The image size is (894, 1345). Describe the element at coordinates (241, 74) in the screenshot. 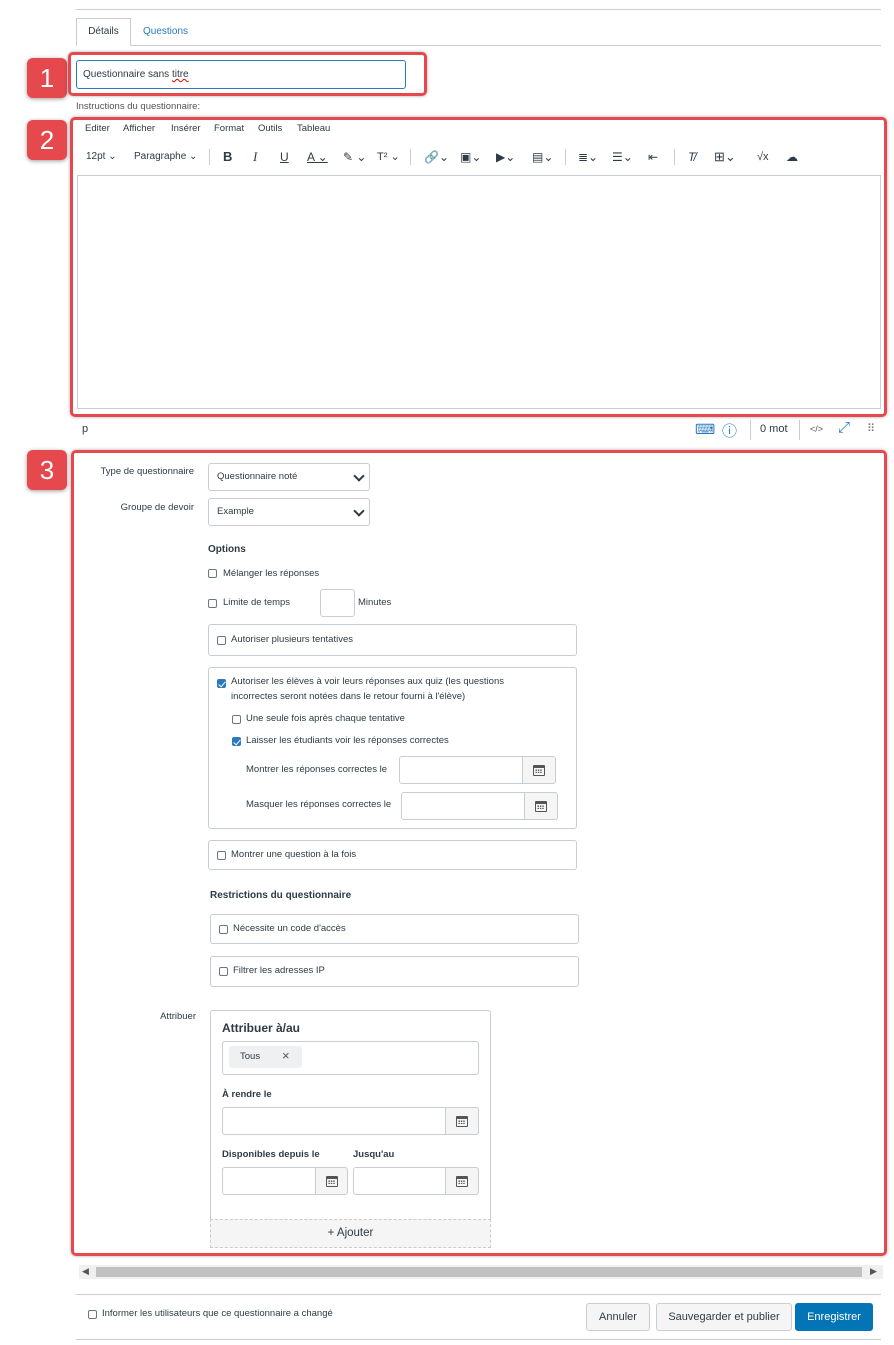

I see `quiz-title-input: Questionnaire sans titre` at that location.